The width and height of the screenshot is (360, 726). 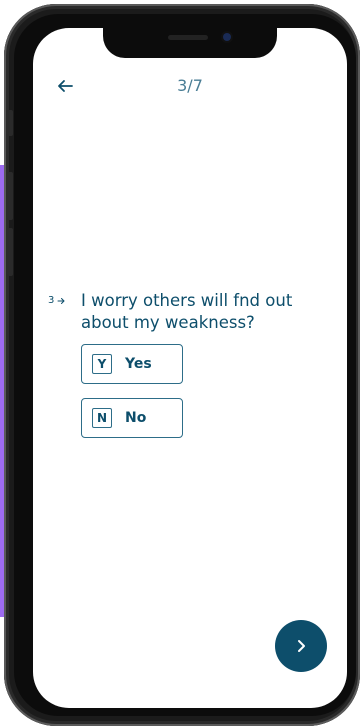 I want to click on option-label: No, so click(x=136, y=418).